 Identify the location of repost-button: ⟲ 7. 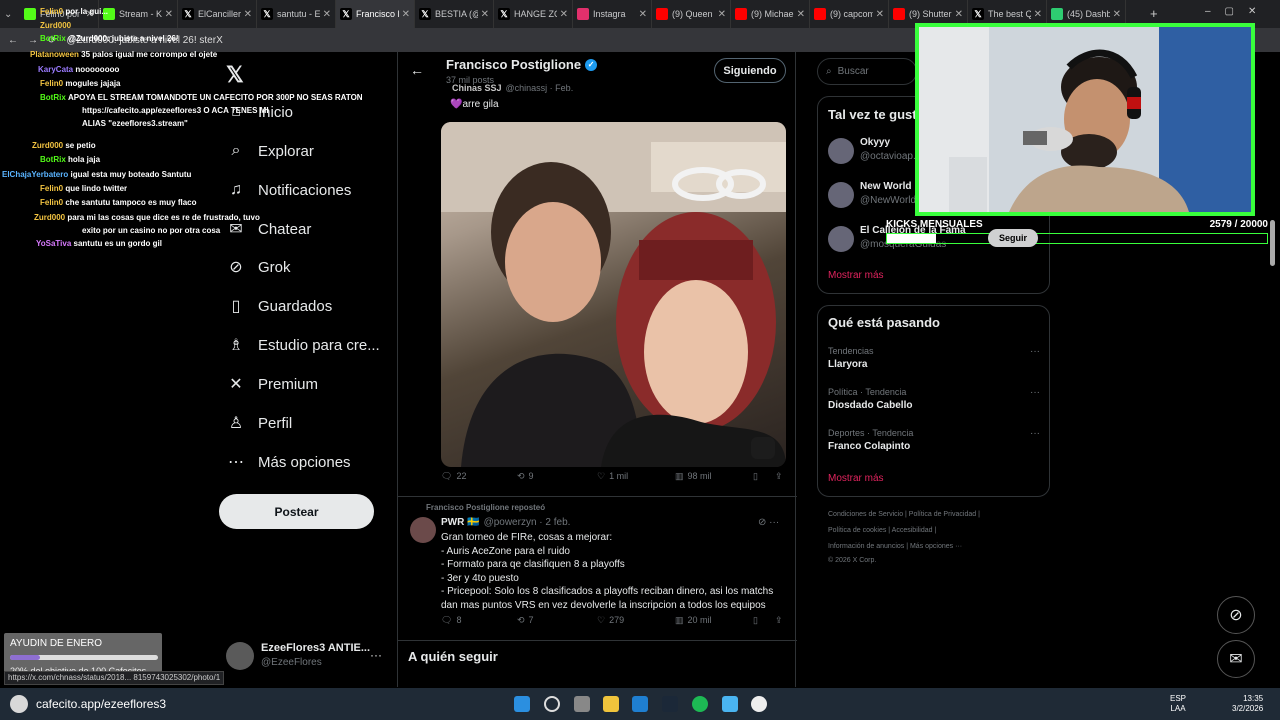
(525, 620).